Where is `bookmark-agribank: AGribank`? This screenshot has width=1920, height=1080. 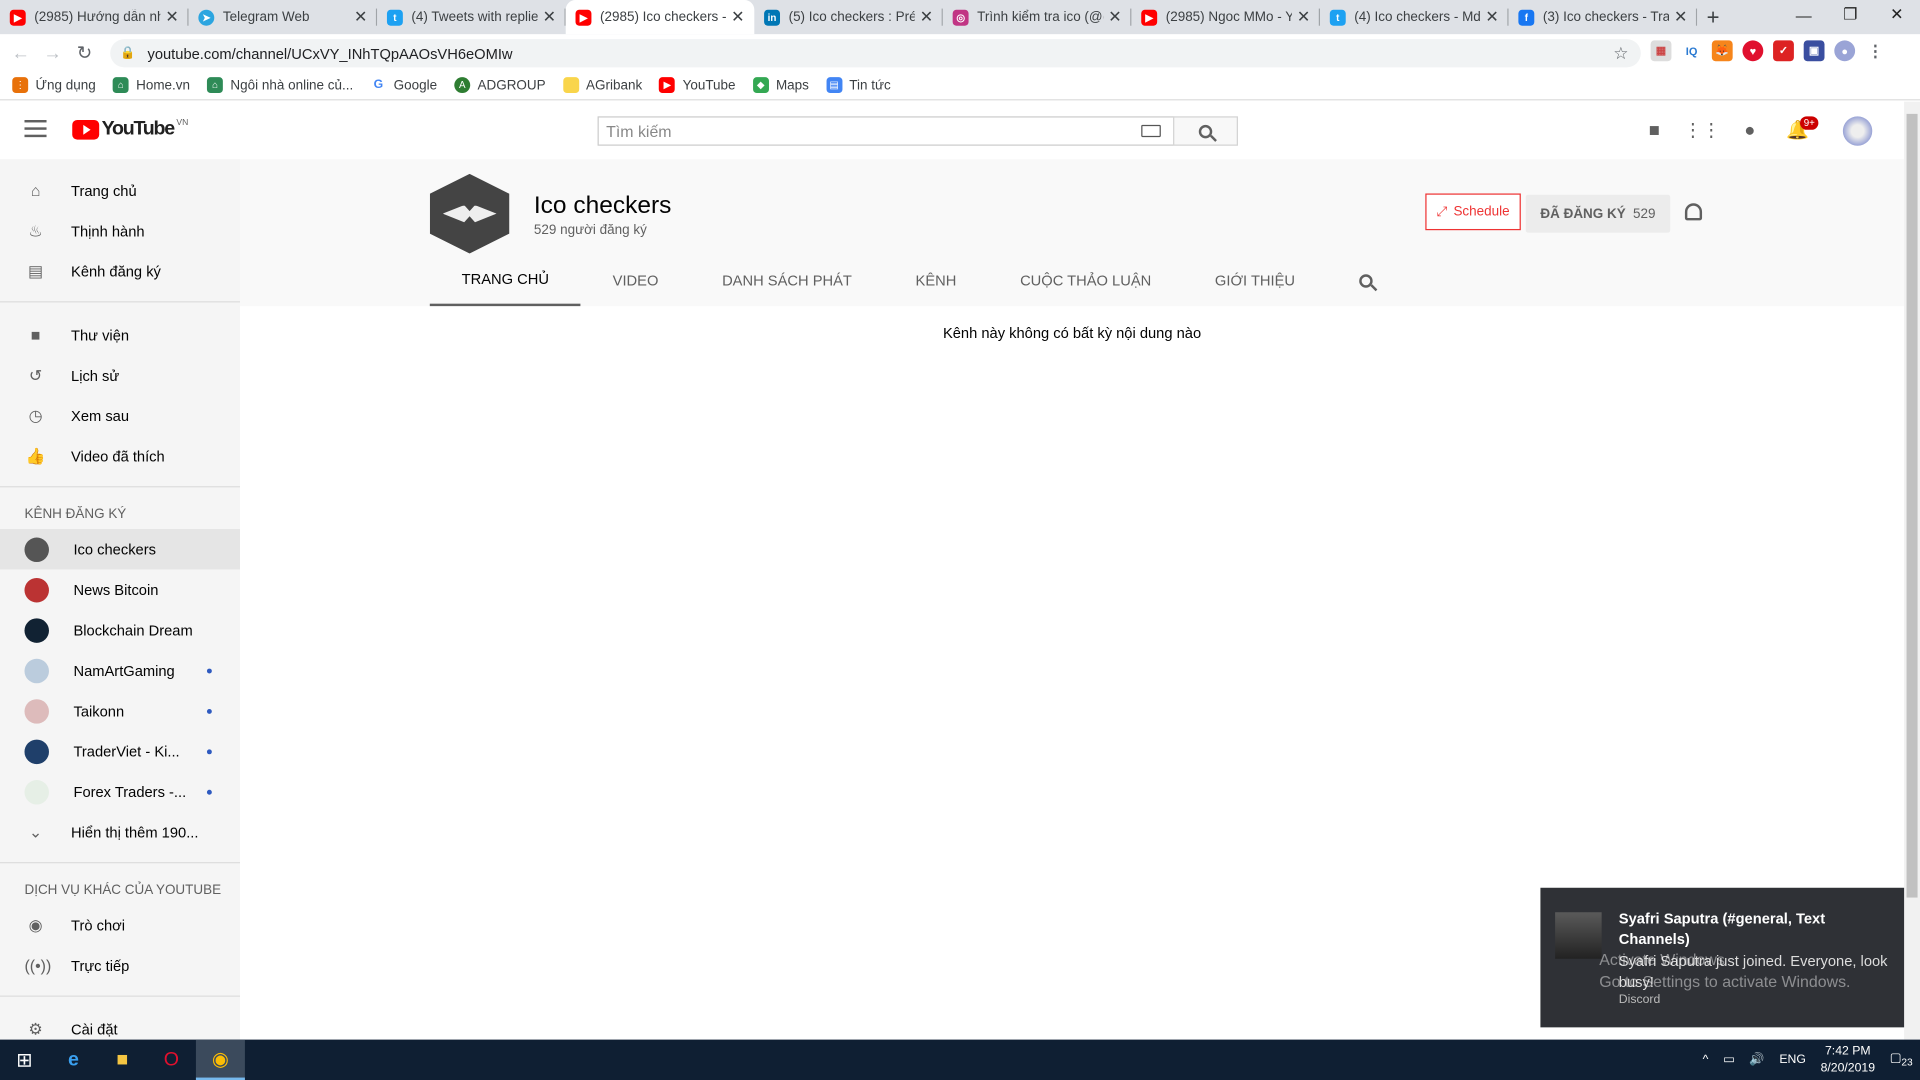
bookmark-agribank: AGribank is located at coordinates (602, 85).